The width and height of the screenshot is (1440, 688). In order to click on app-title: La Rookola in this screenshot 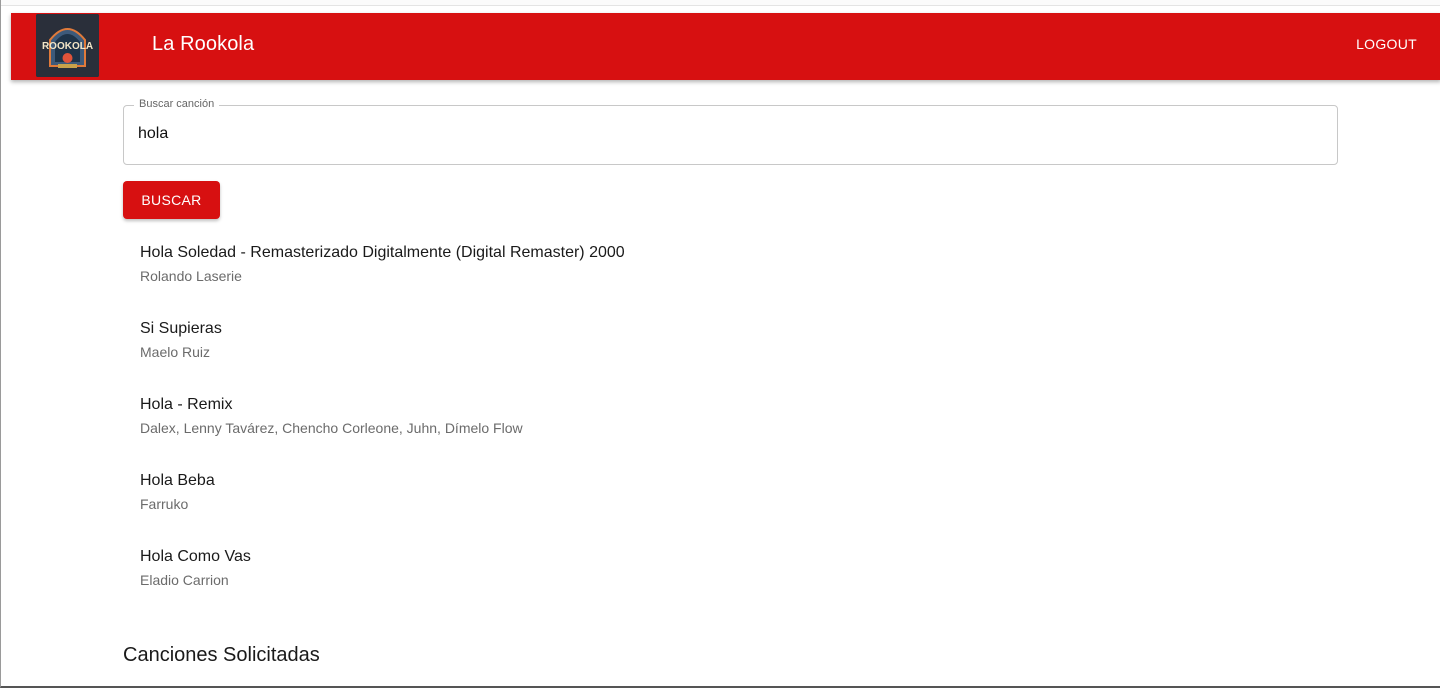, I will do `click(203, 44)`.